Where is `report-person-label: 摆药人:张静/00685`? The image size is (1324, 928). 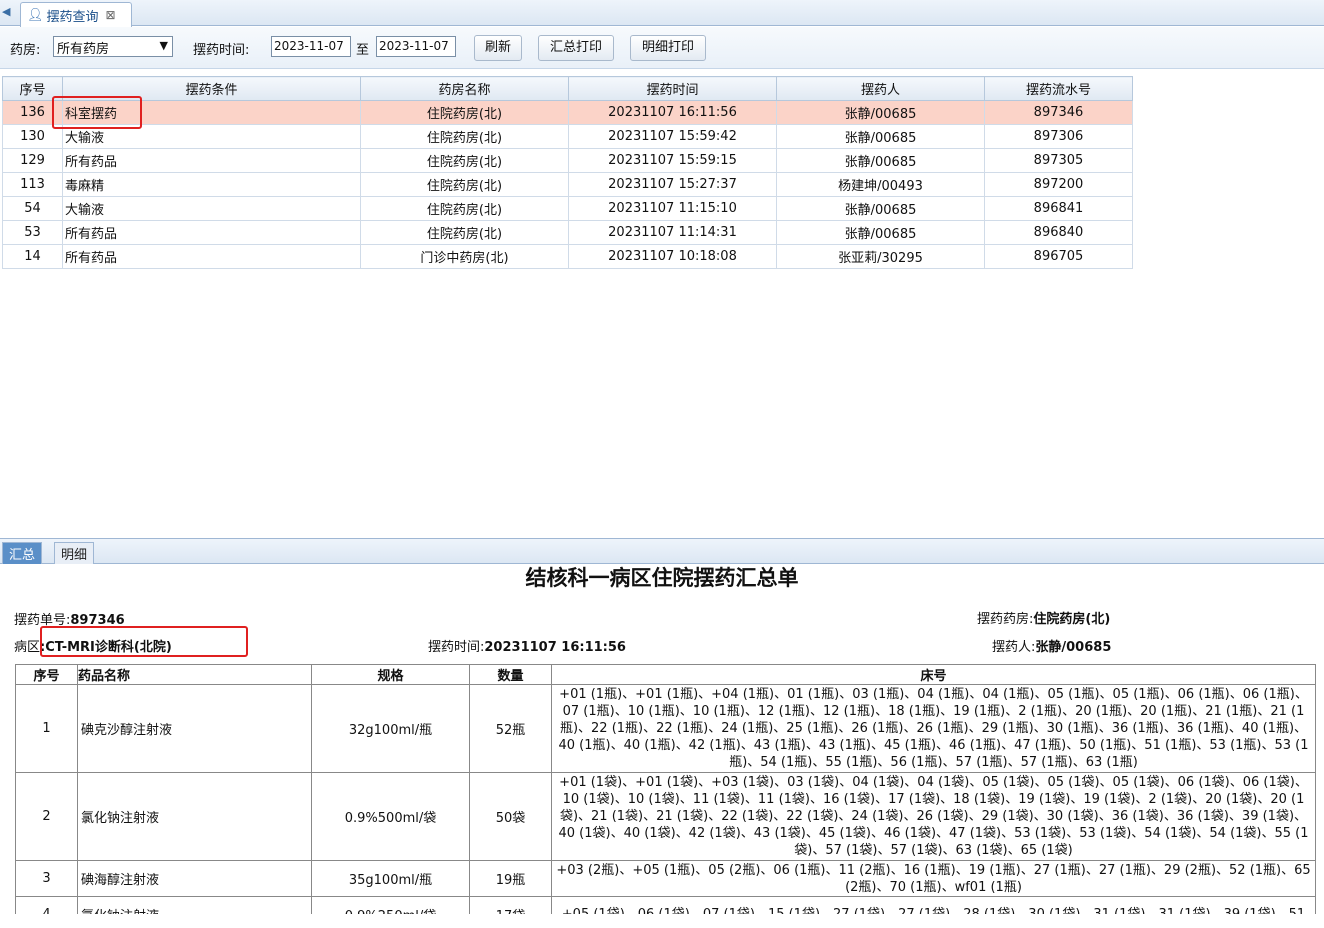 report-person-label: 摆药人:张静/00685 is located at coordinates (1052, 647).